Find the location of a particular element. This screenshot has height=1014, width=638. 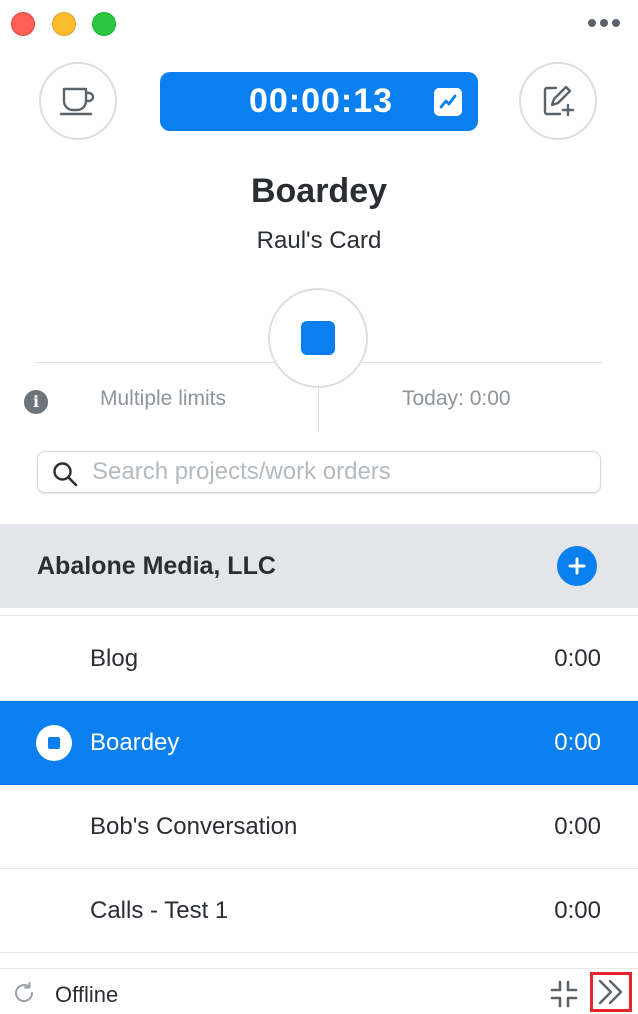

break-button is located at coordinates (78, 101).